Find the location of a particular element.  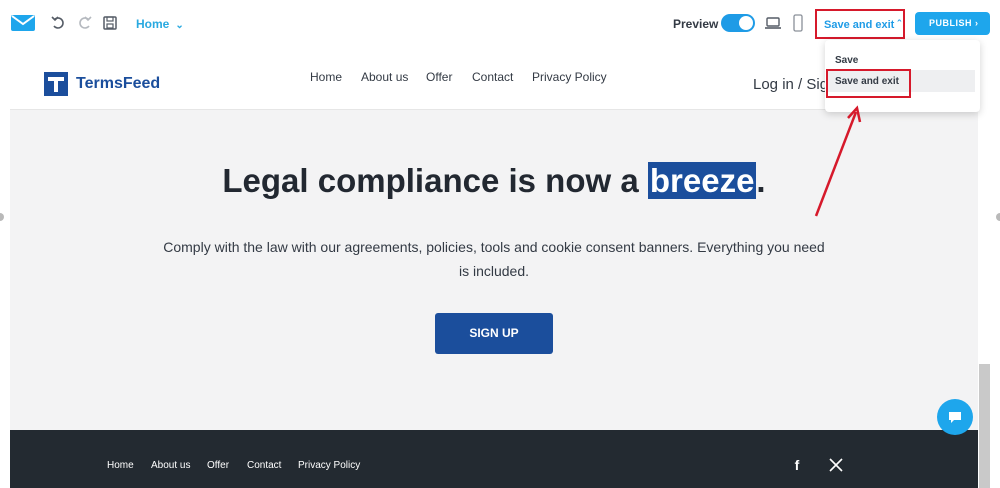

save-and-exit-button: Save and exit ˆ is located at coordinates (860, 24).